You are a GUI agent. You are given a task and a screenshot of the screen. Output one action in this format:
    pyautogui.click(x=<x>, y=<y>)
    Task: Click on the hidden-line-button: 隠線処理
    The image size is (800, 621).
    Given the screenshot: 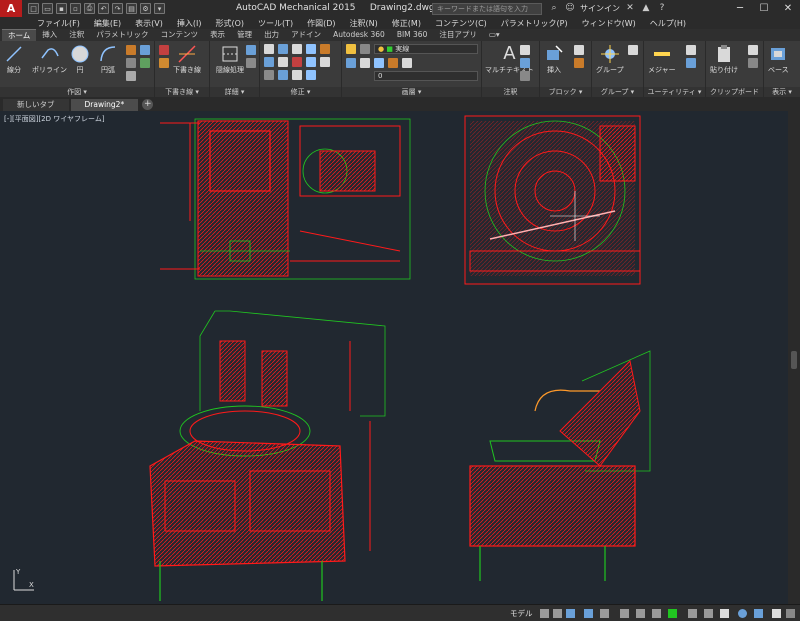 What is the action you would take?
    pyautogui.click(x=230, y=59)
    